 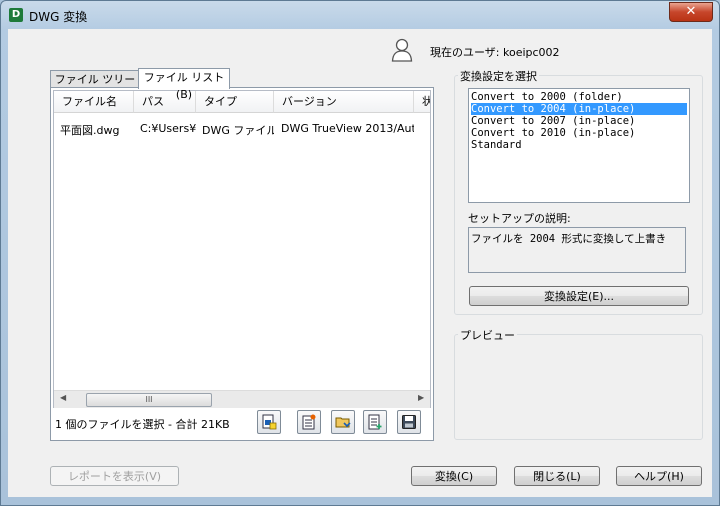 I want to click on convert-button: 変換(C), so click(x=454, y=476).